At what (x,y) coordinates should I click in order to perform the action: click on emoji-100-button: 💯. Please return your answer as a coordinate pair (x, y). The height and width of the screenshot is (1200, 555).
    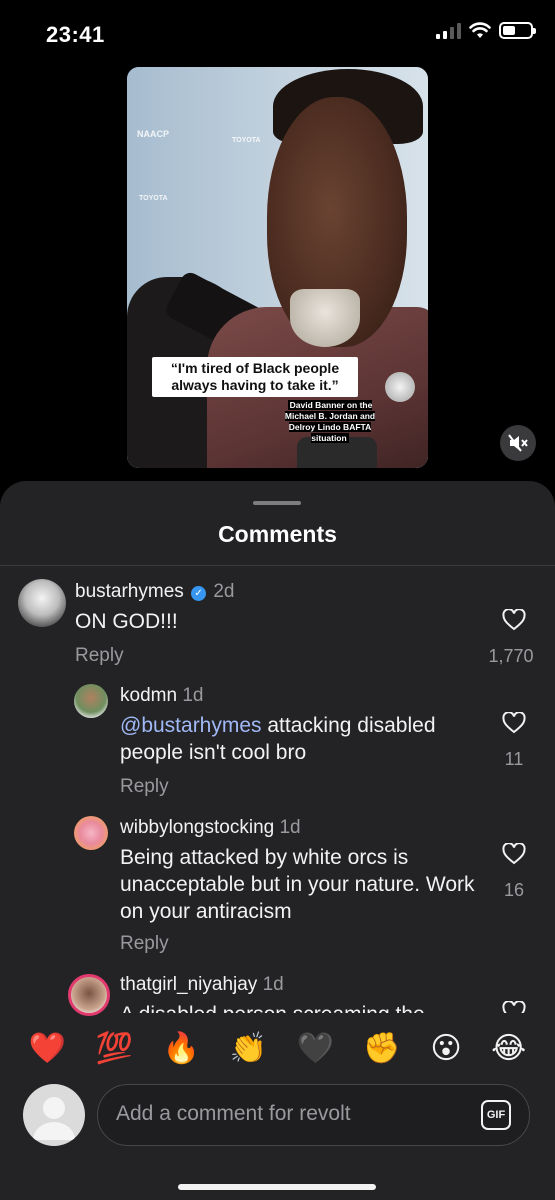
    Looking at the image, I should click on (114, 1048).